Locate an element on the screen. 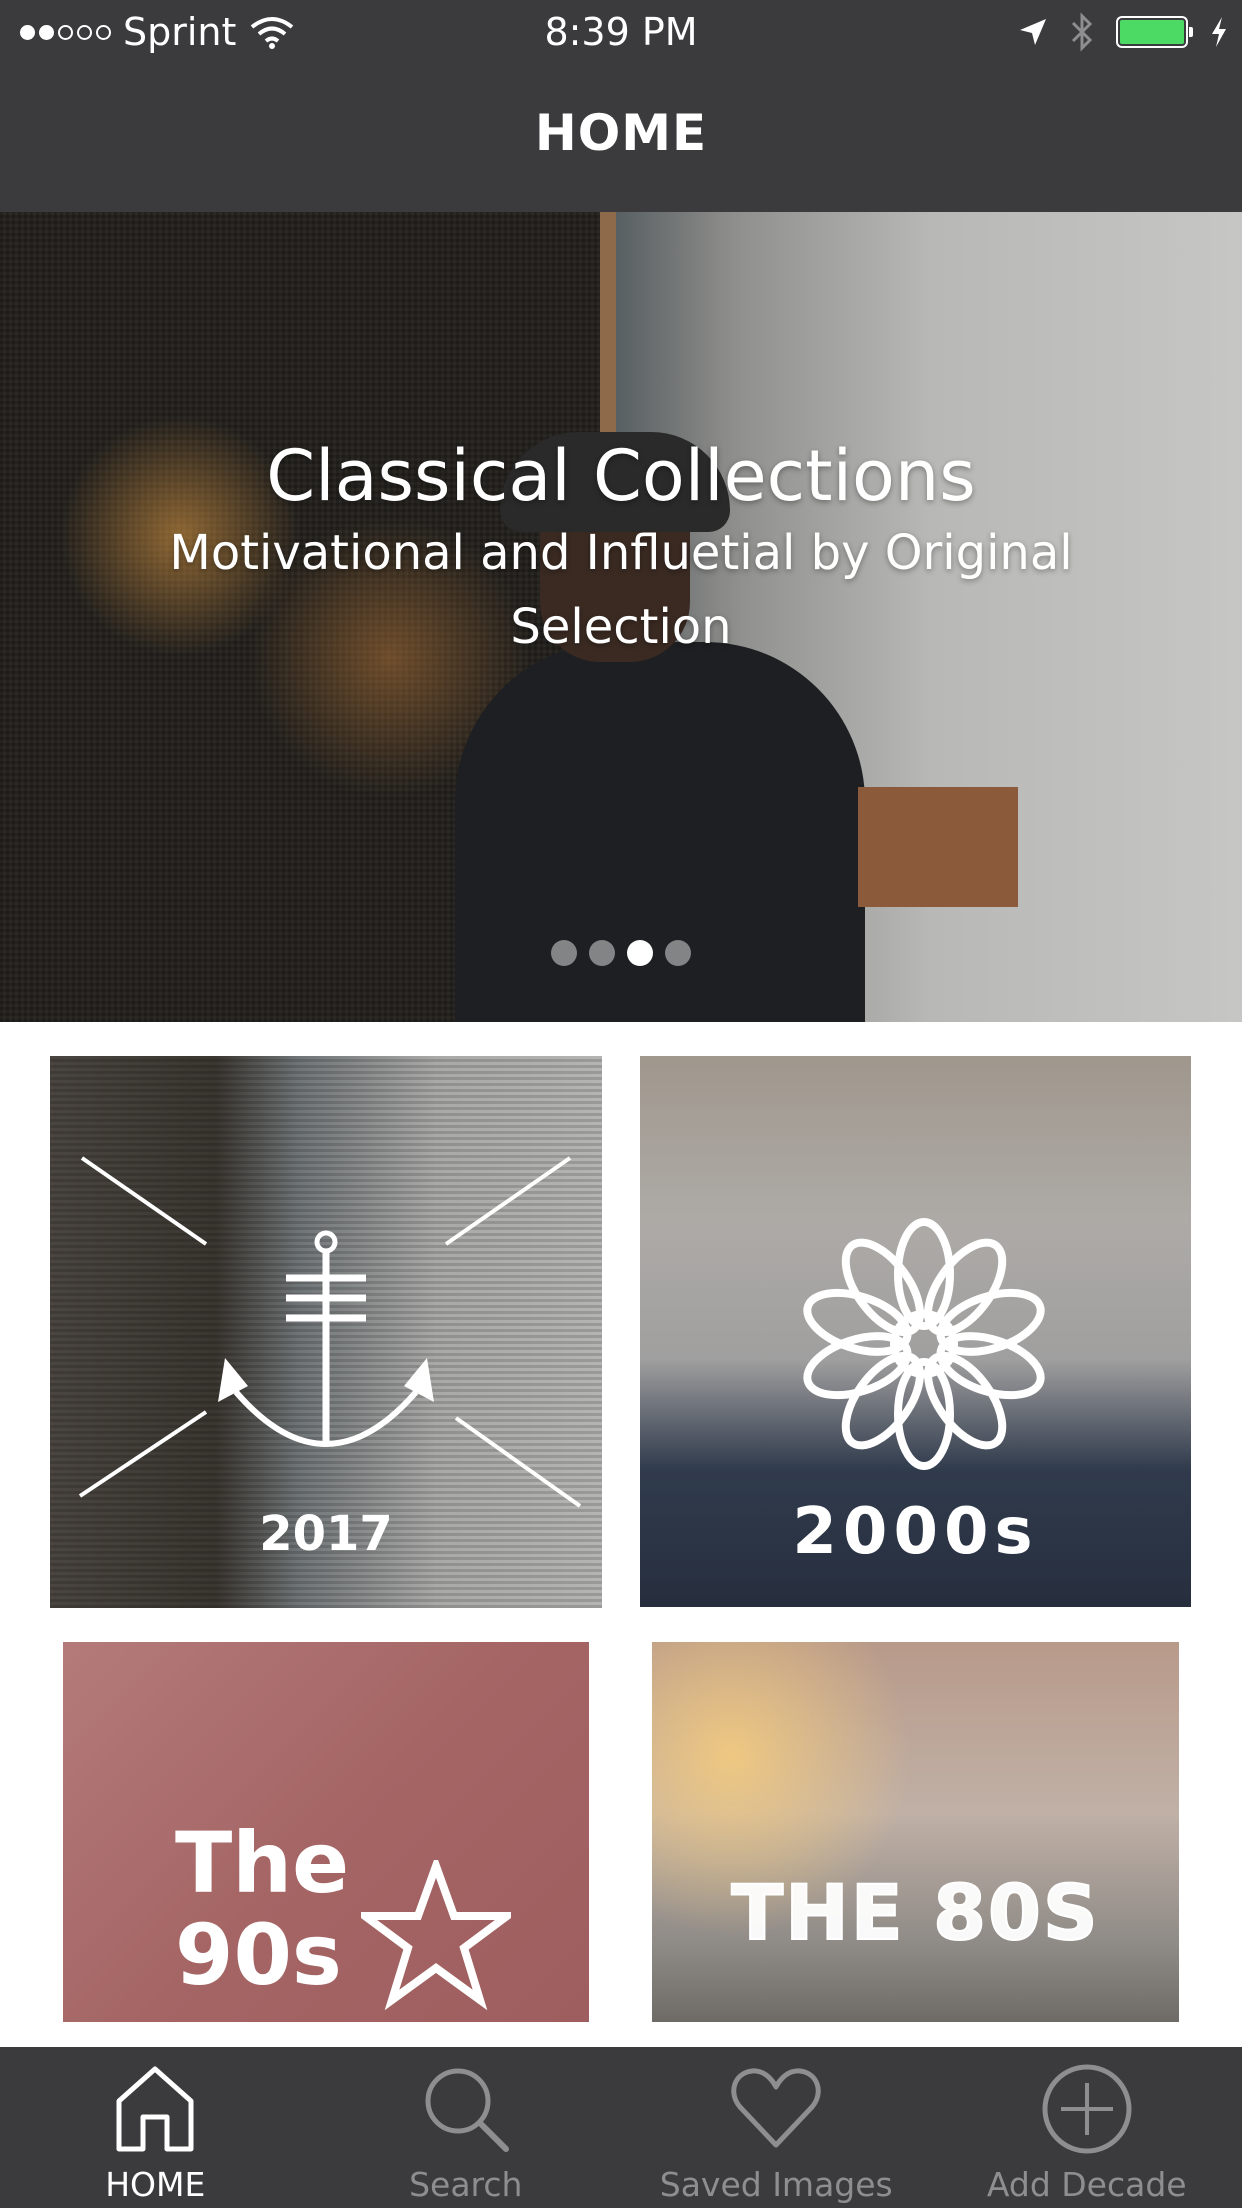 This screenshot has width=1242, height=2208. decade-tile-2017: 2017 is located at coordinates (326, 1332).